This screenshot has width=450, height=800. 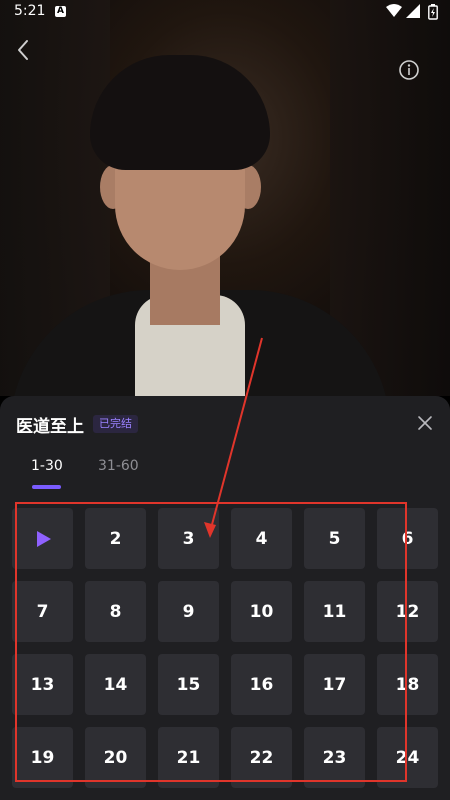 I want to click on episode-cell: 23, so click(x=334, y=757).